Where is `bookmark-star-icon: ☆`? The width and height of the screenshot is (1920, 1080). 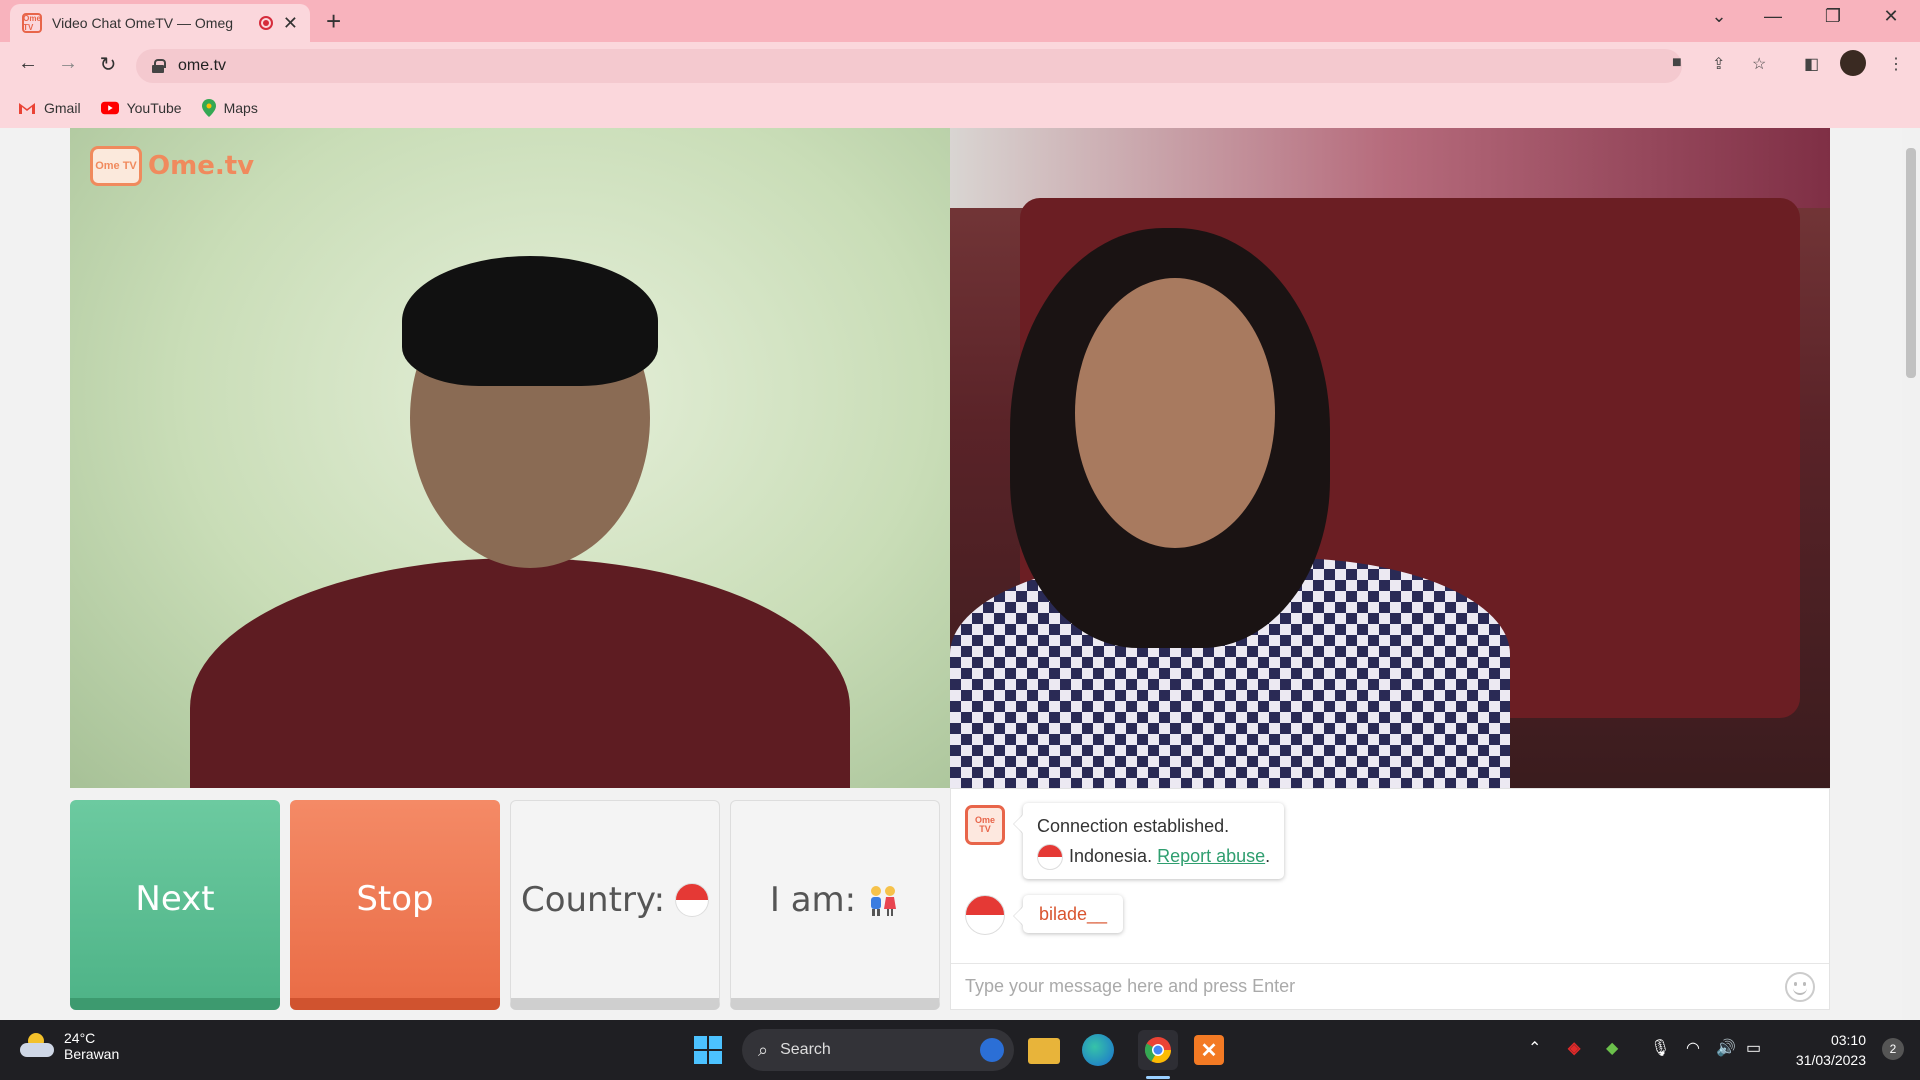
bookmark-star-icon: ☆ is located at coordinates (1759, 64).